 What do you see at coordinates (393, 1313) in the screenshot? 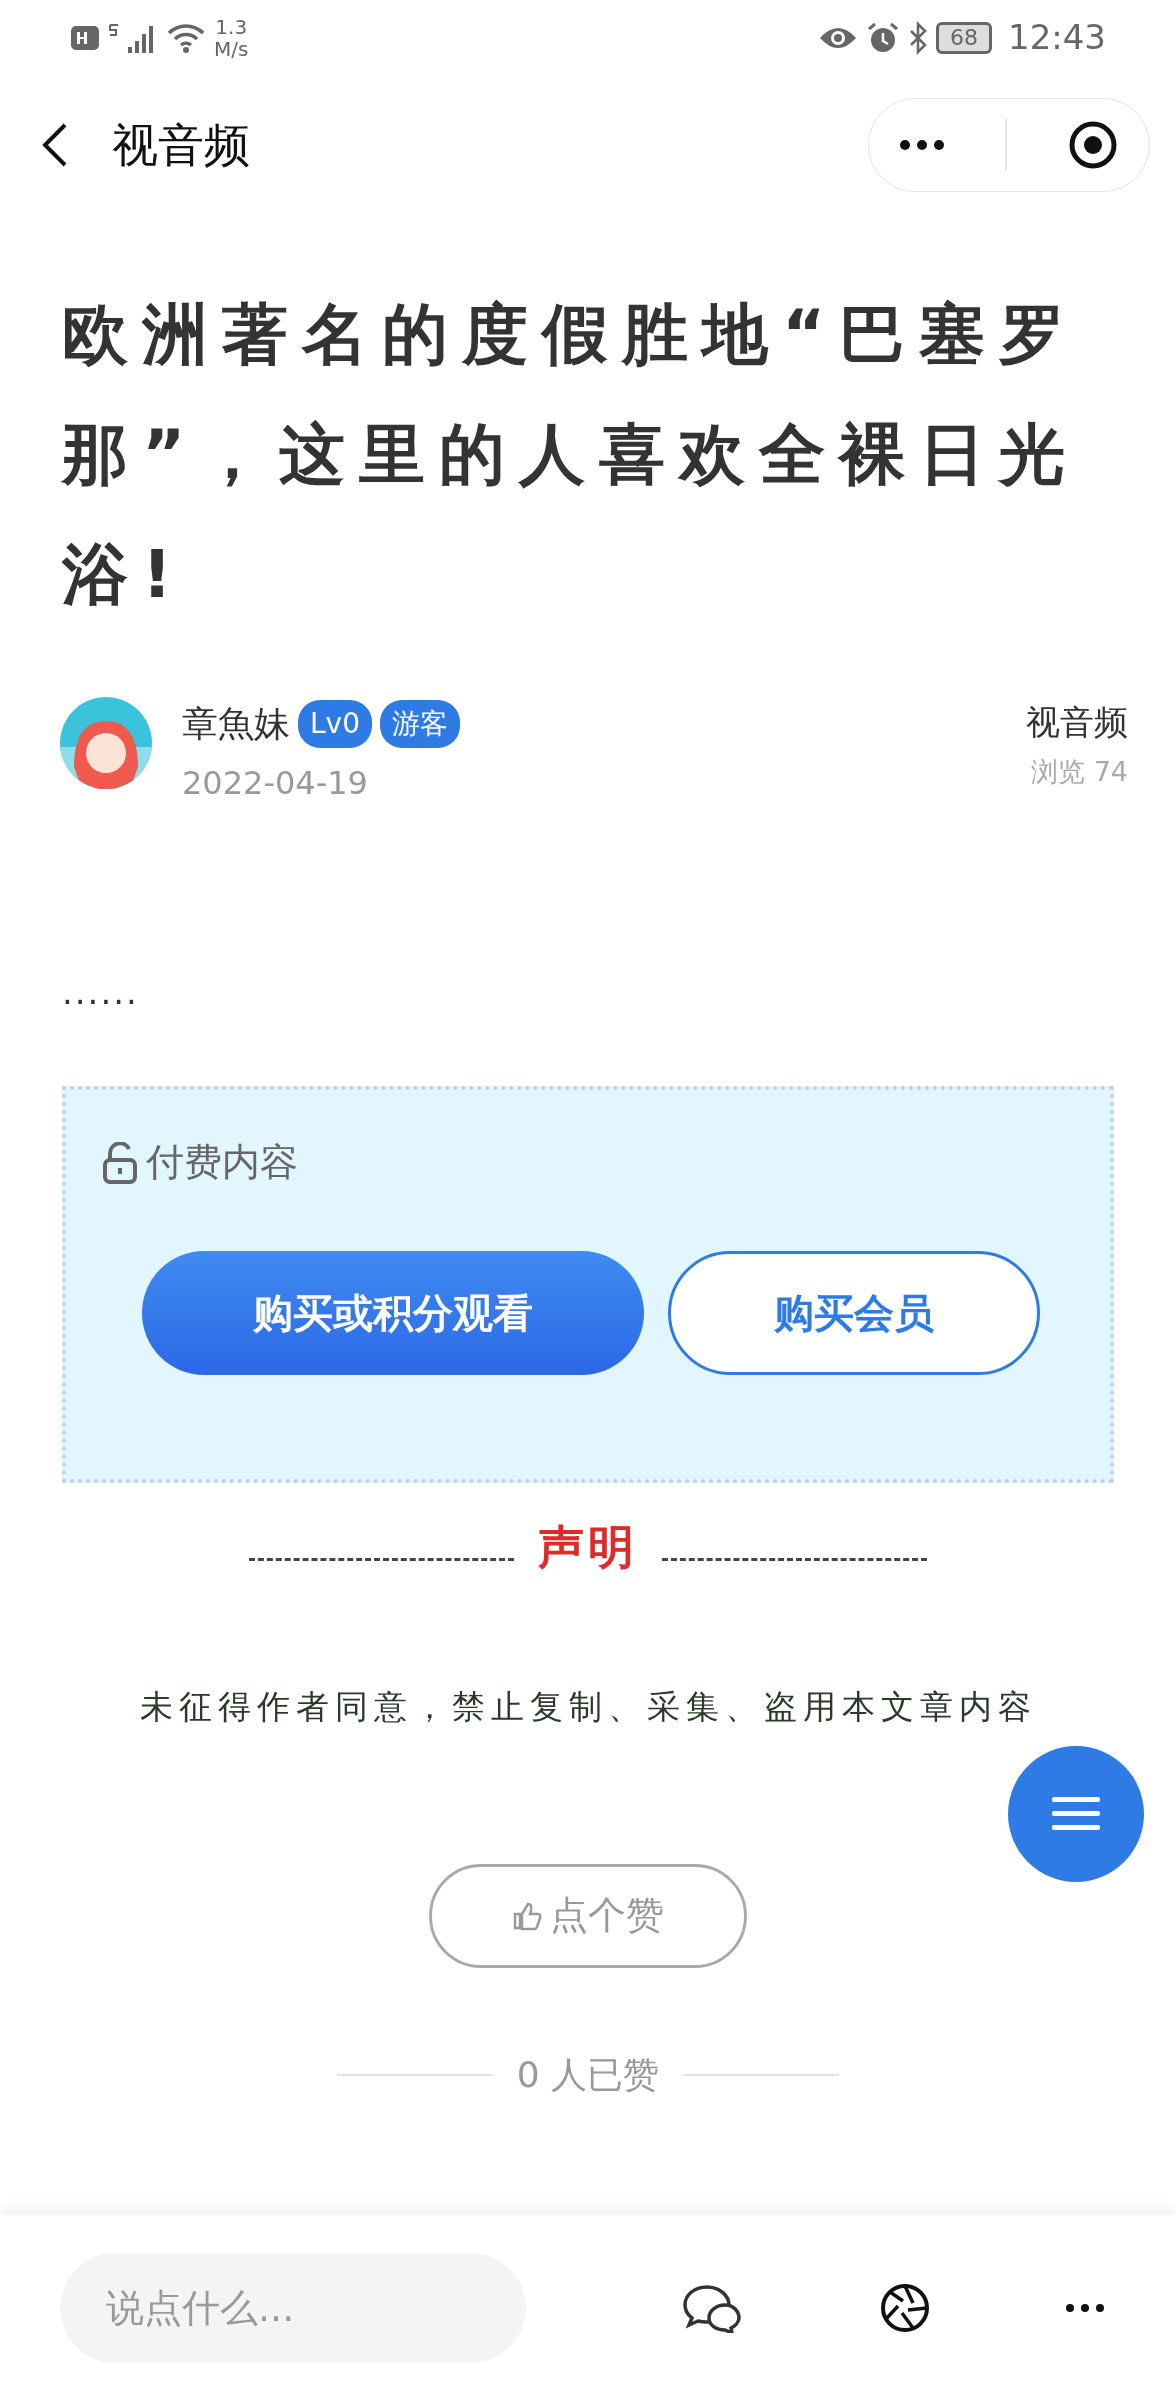
I see `buy-button: 购买或积分观看` at bounding box center [393, 1313].